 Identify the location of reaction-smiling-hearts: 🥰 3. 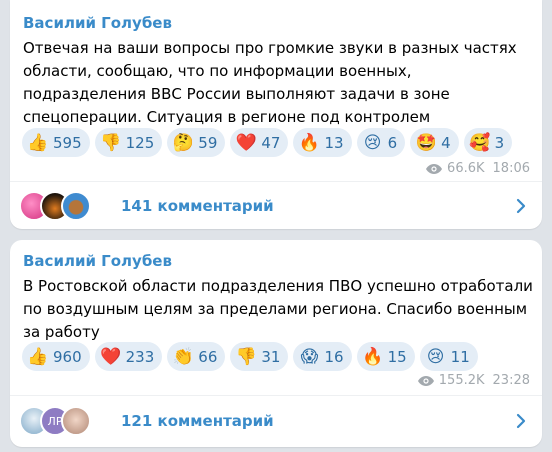
(488, 142).